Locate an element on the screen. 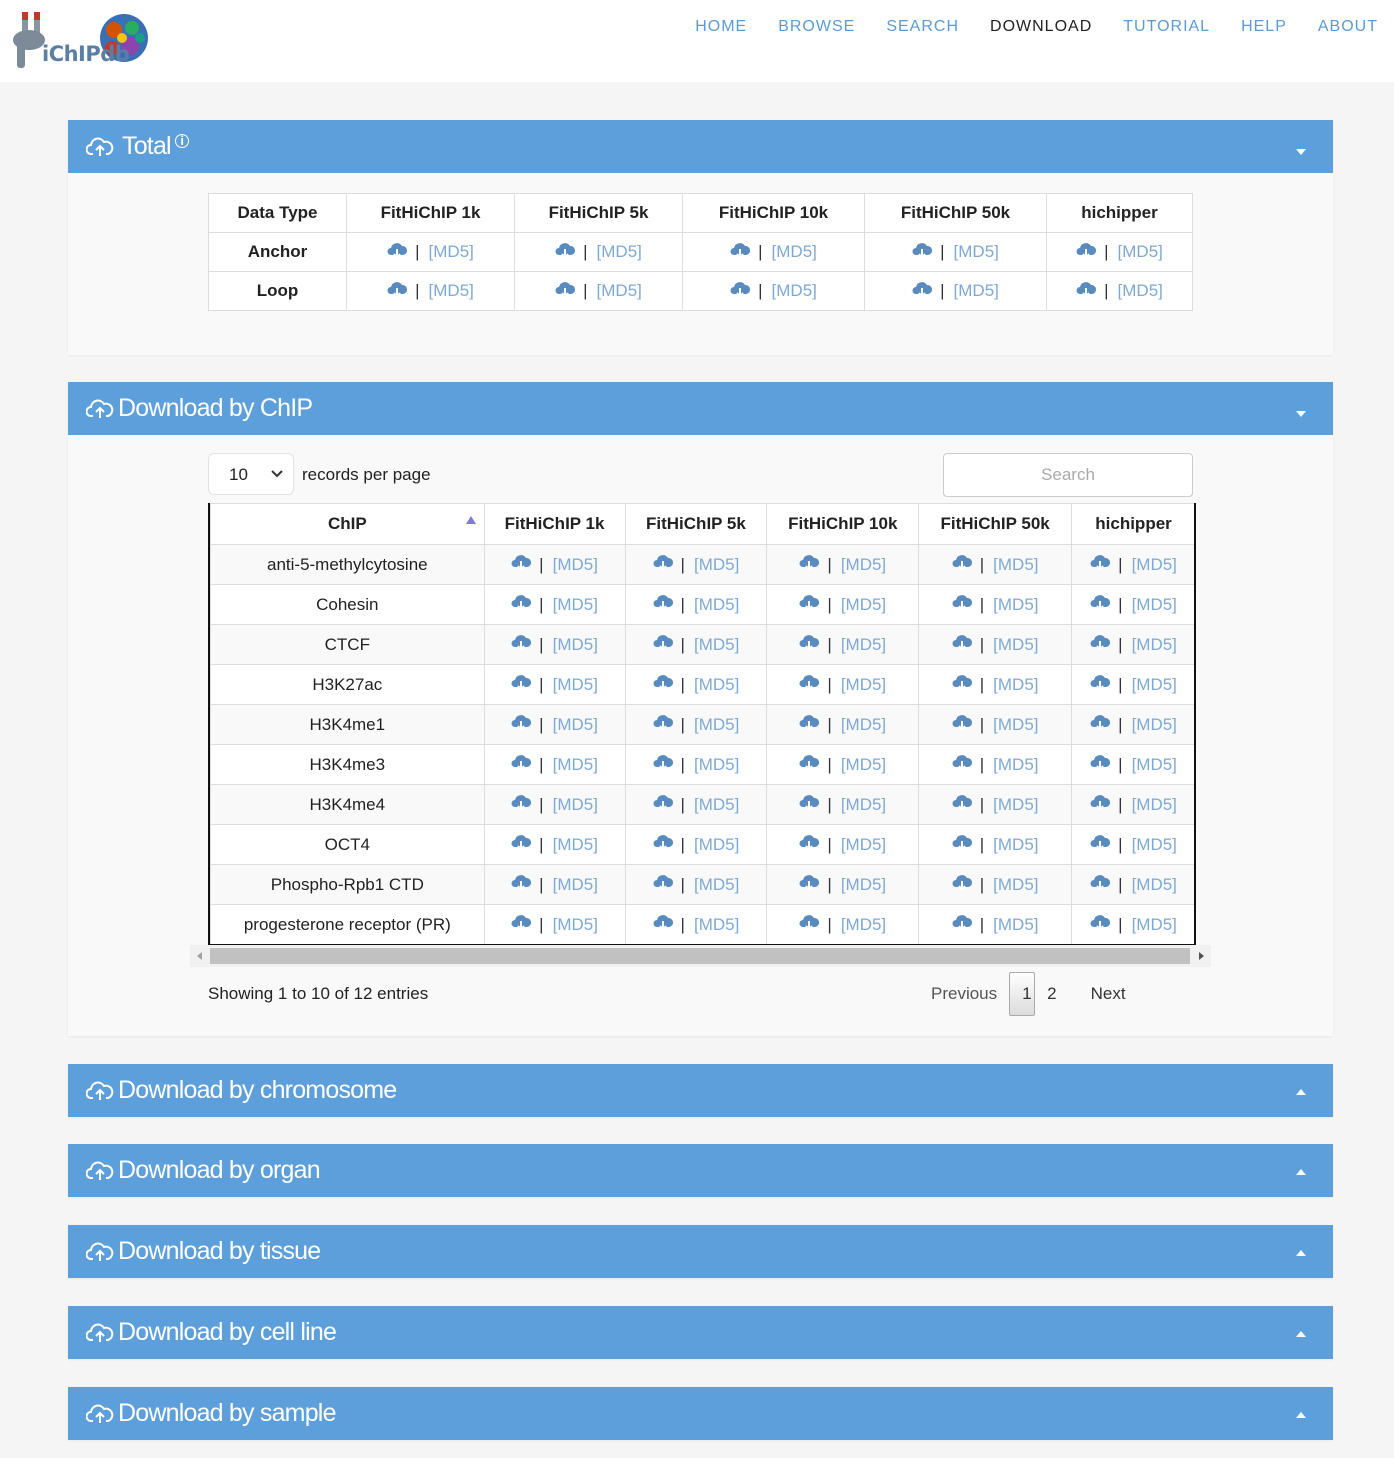 This screenshot has width=1394, height=1458. nav-help: HELP is located at coordinates (1264, 27).